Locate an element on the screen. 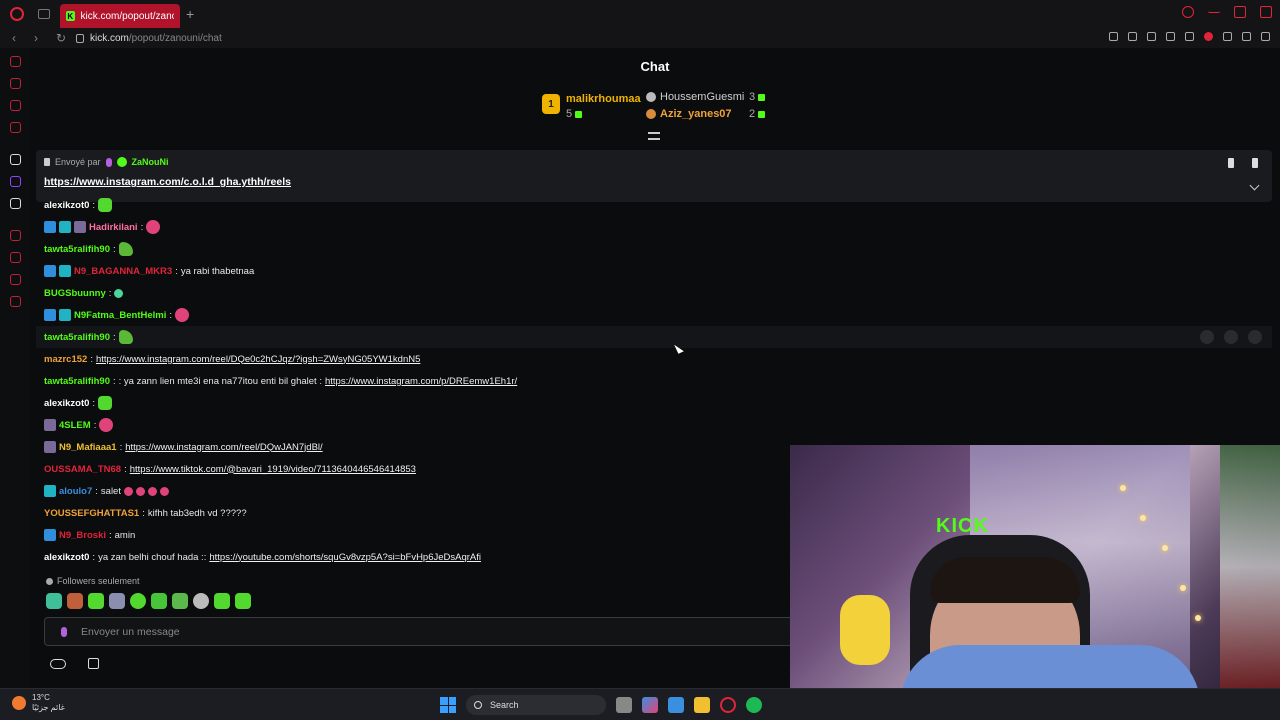 This screenshot has height=720, width=1280. chat-message: N9Fatma_BentHelmi: is located at coordinates (117, 315).